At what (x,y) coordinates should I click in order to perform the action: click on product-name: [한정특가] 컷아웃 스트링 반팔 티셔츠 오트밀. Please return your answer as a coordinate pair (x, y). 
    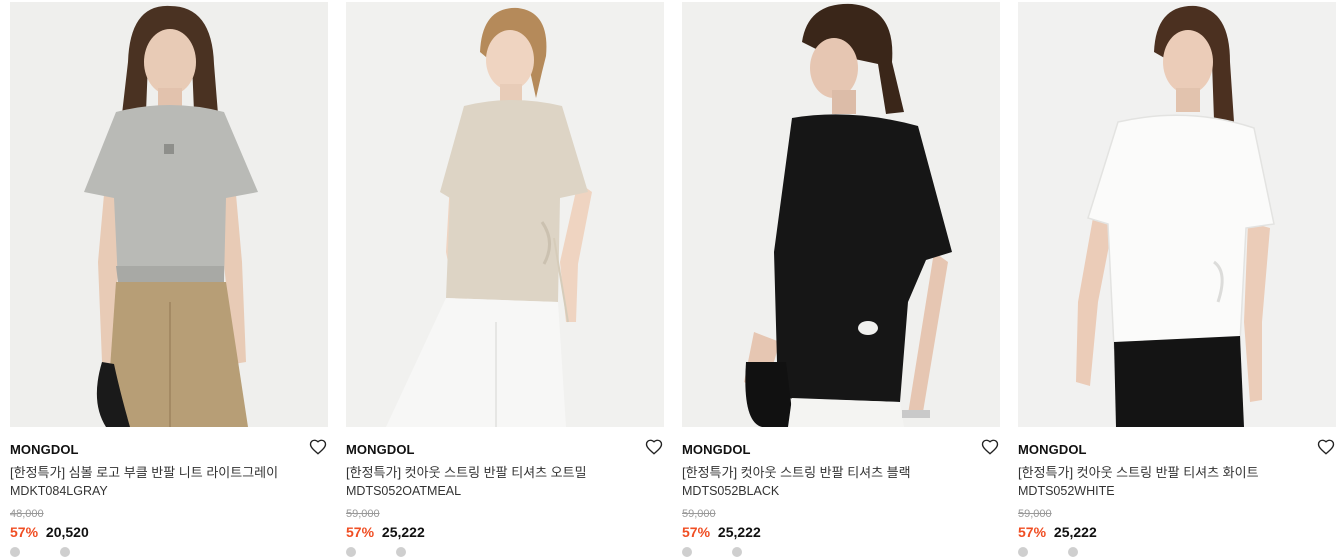
    Looking at the image, I should click on (505, 473).